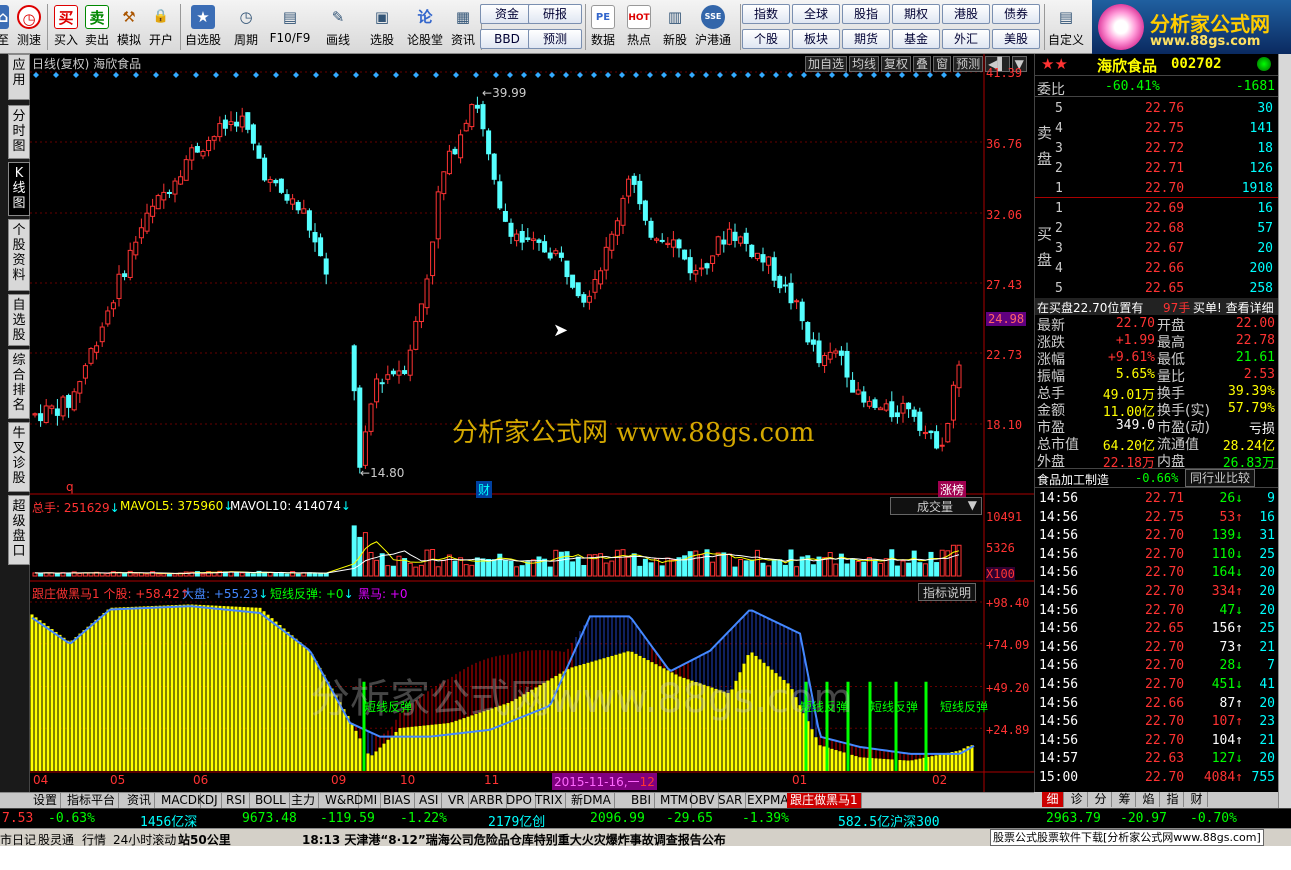 This screenshot has height=870, width=1291. What do you see at coordinates (507, 39) in the screenshot?
I see `bbd-button: BBD` at bounding box center [507, 39].